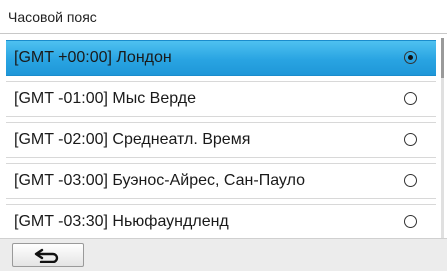 The width and height of the screenshot is (447, 271). I want to click on back-arrow-icon, so click(46, 255).